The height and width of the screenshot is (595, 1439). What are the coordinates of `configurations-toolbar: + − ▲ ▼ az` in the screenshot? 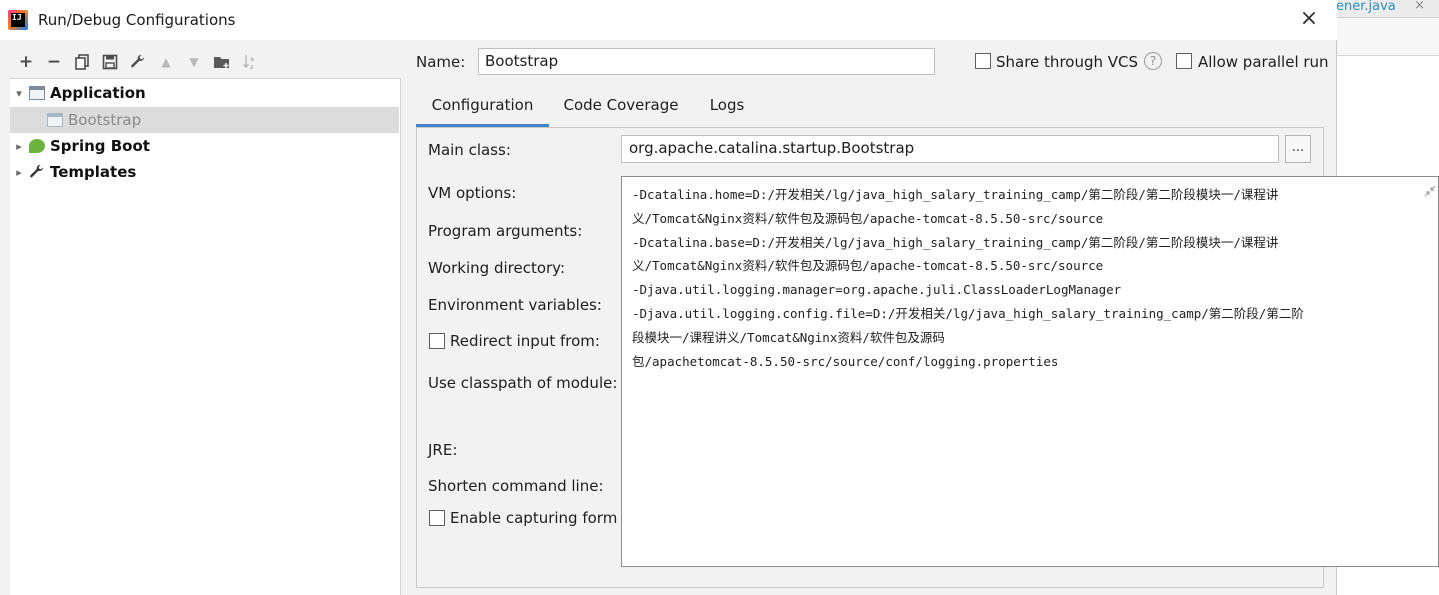 It's located at (138, 62).